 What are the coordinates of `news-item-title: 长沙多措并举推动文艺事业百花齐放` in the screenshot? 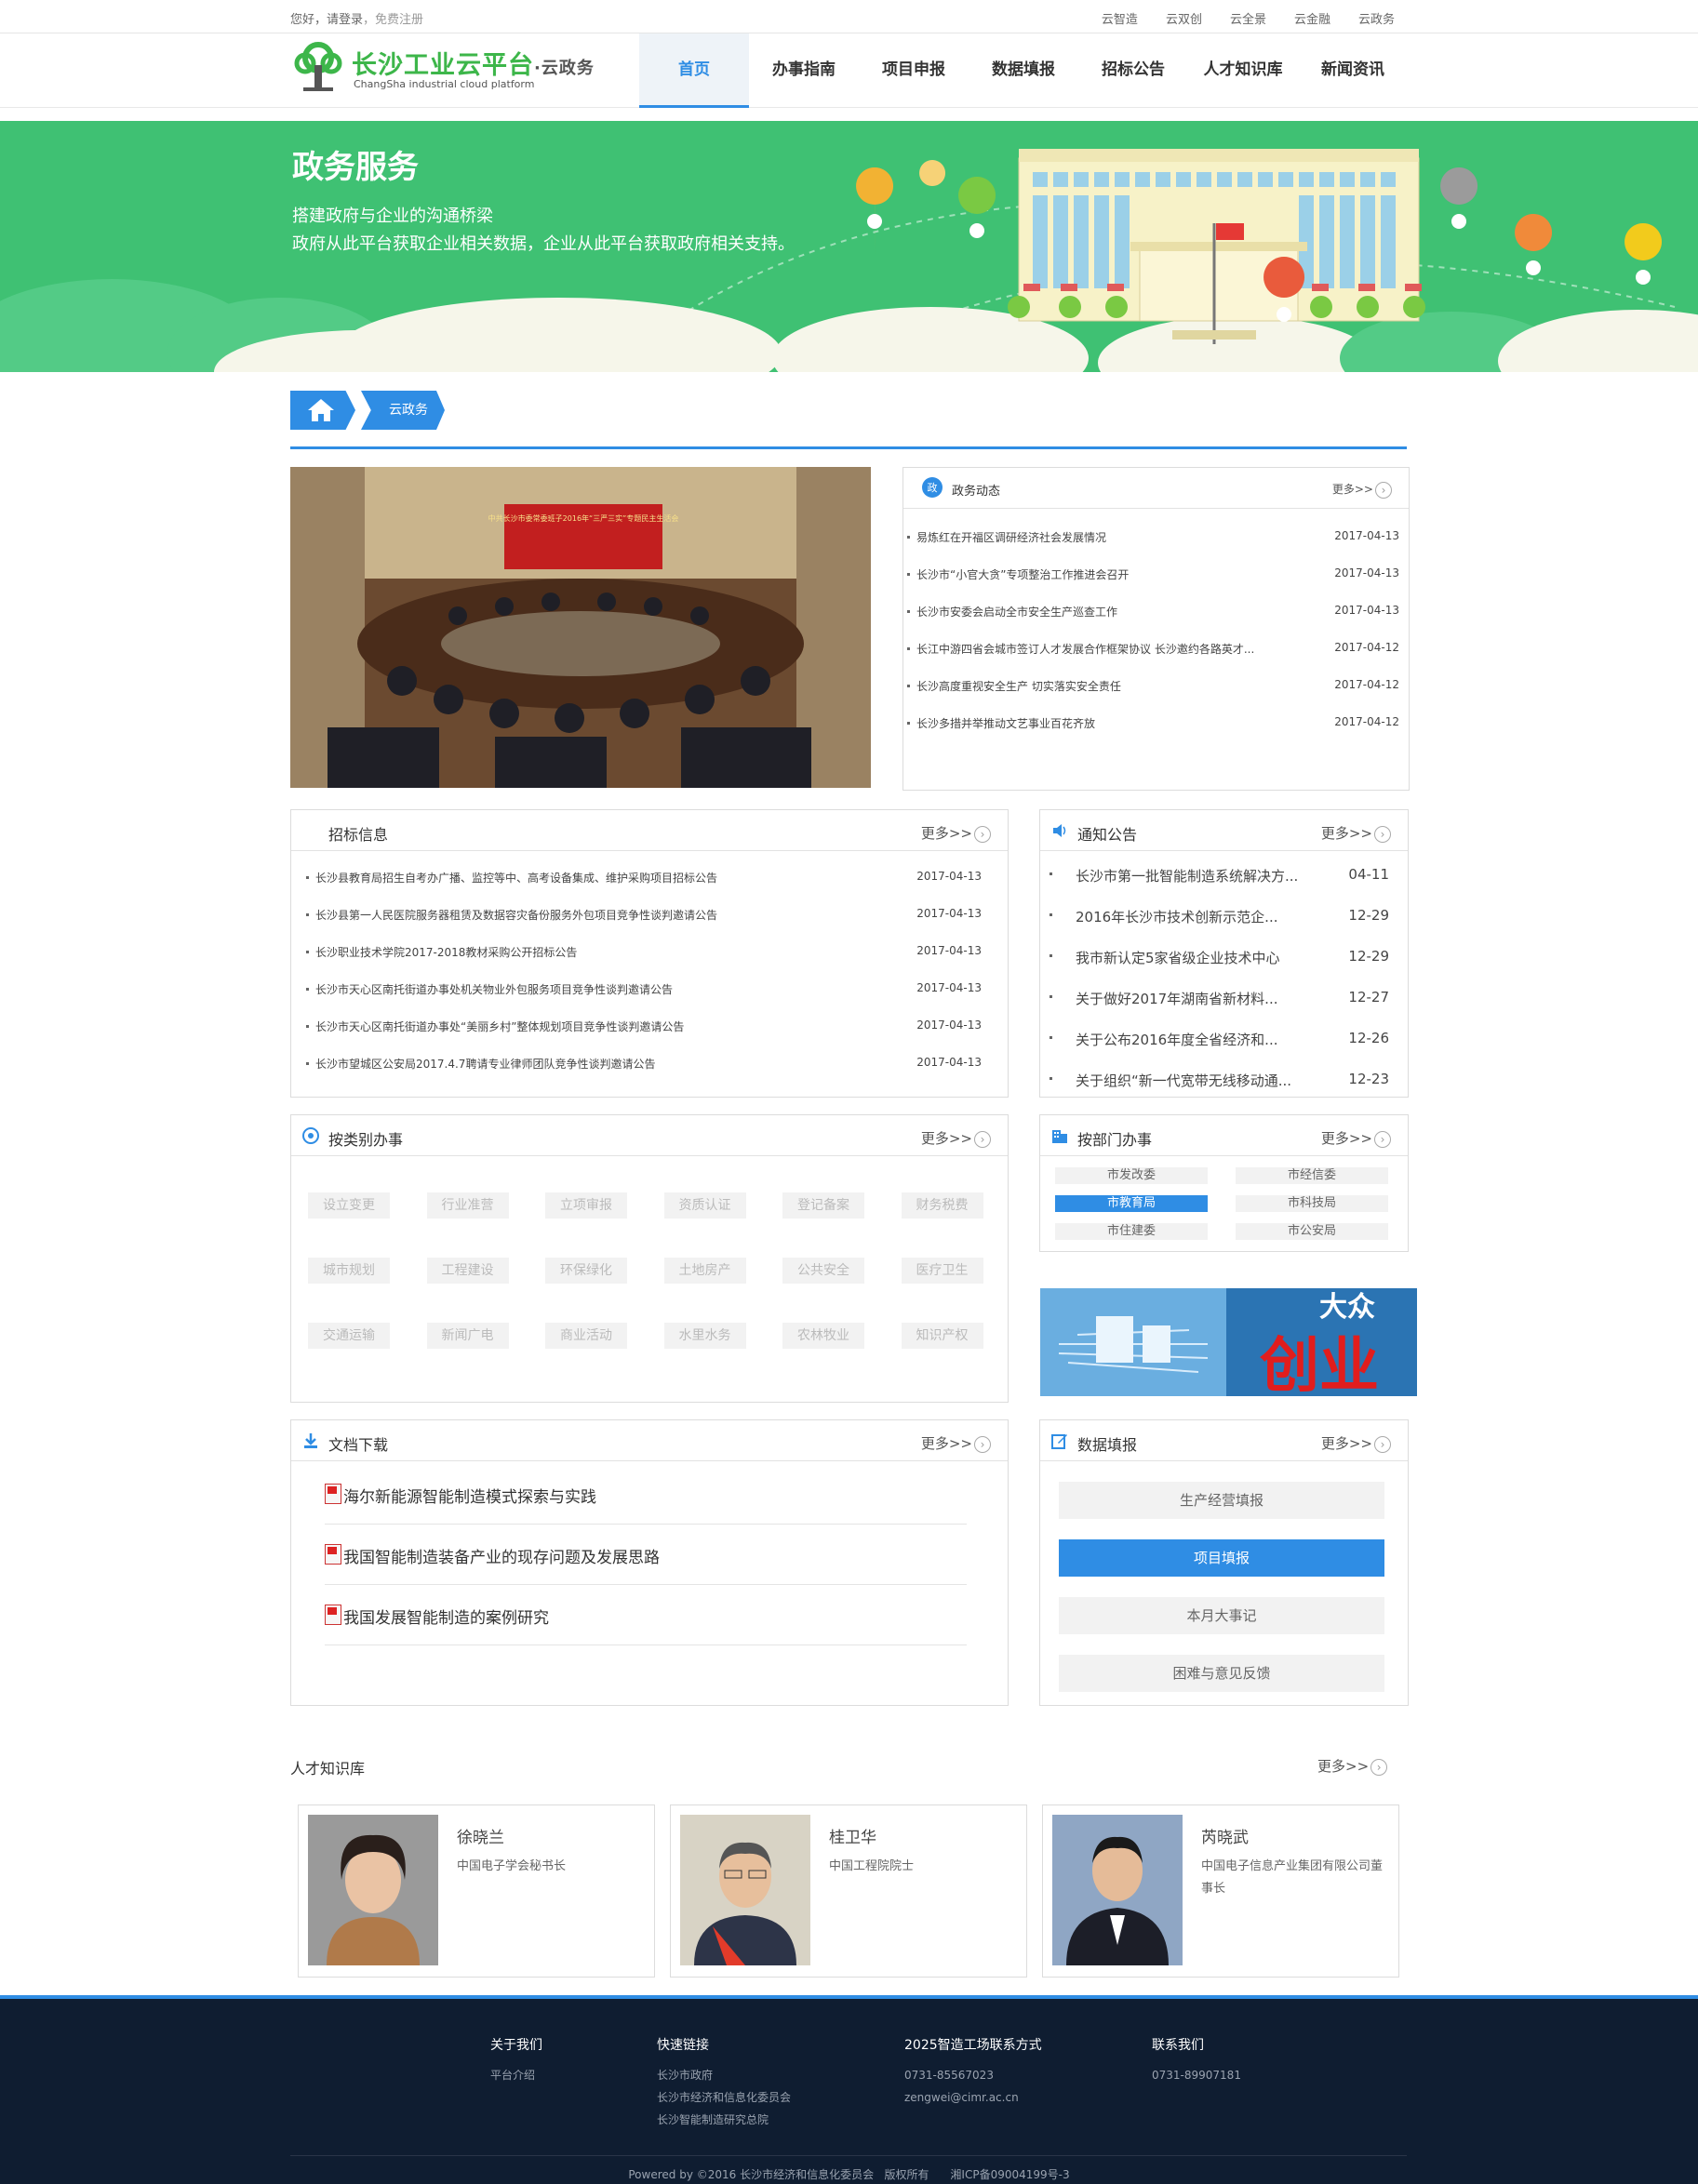 It's located at (1006, 723).